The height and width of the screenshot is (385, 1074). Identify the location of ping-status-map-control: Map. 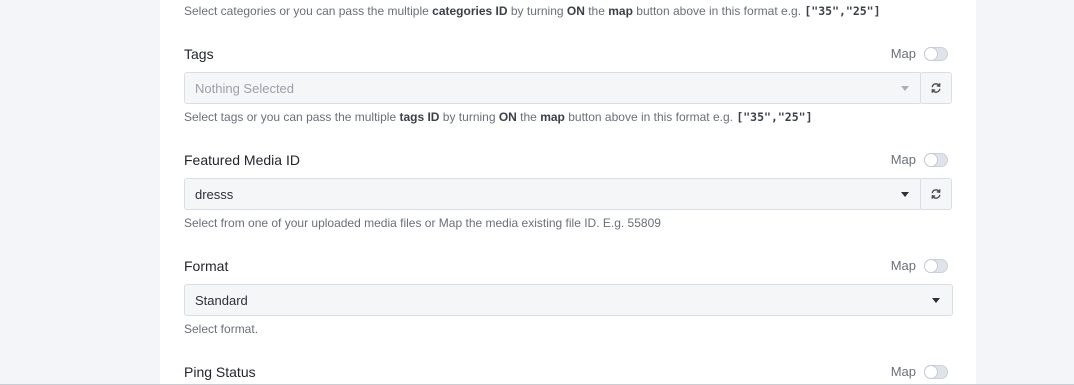
(919, 371).